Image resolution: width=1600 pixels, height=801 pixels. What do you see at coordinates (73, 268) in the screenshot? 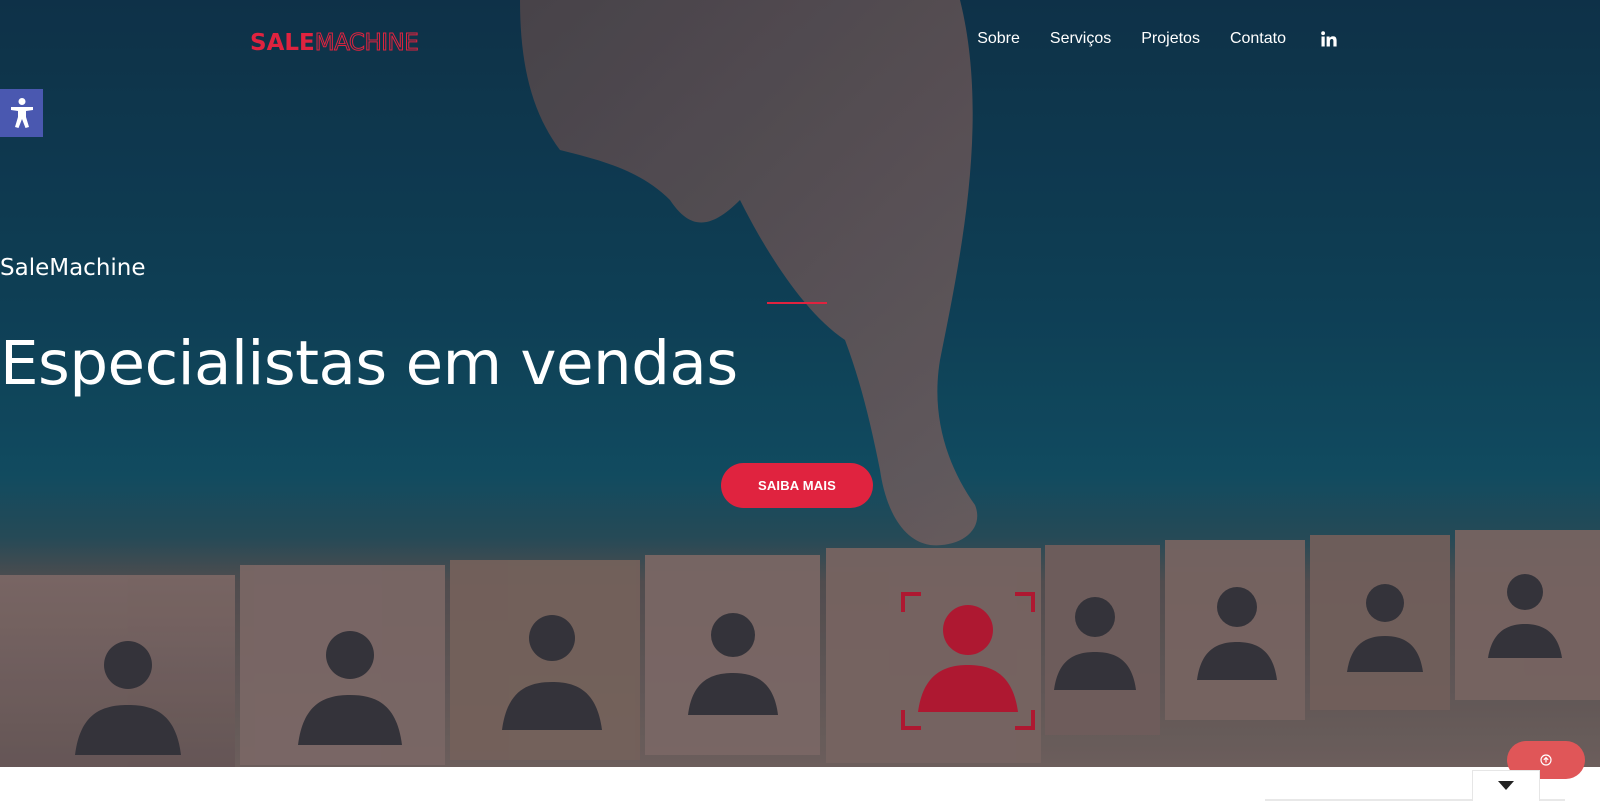
I see `hero-eyebrow: SaleMachine` at bounding box center [73, 268].